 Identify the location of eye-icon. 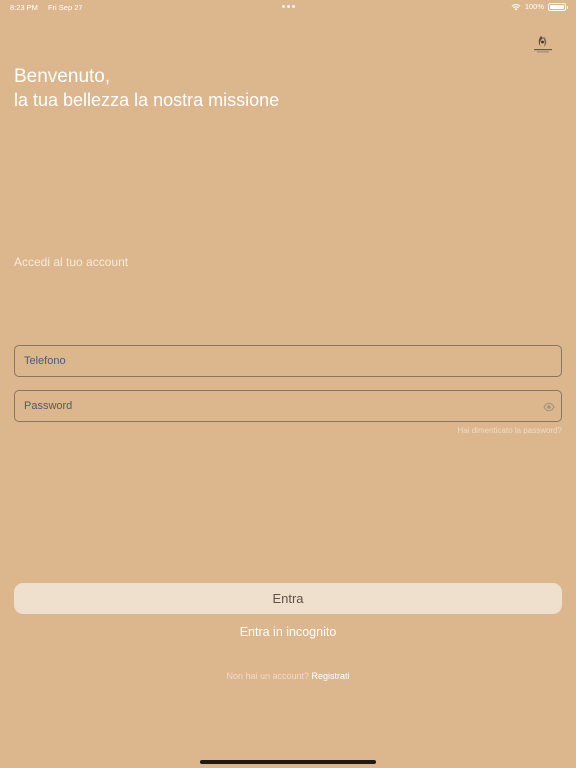
(549, 407).